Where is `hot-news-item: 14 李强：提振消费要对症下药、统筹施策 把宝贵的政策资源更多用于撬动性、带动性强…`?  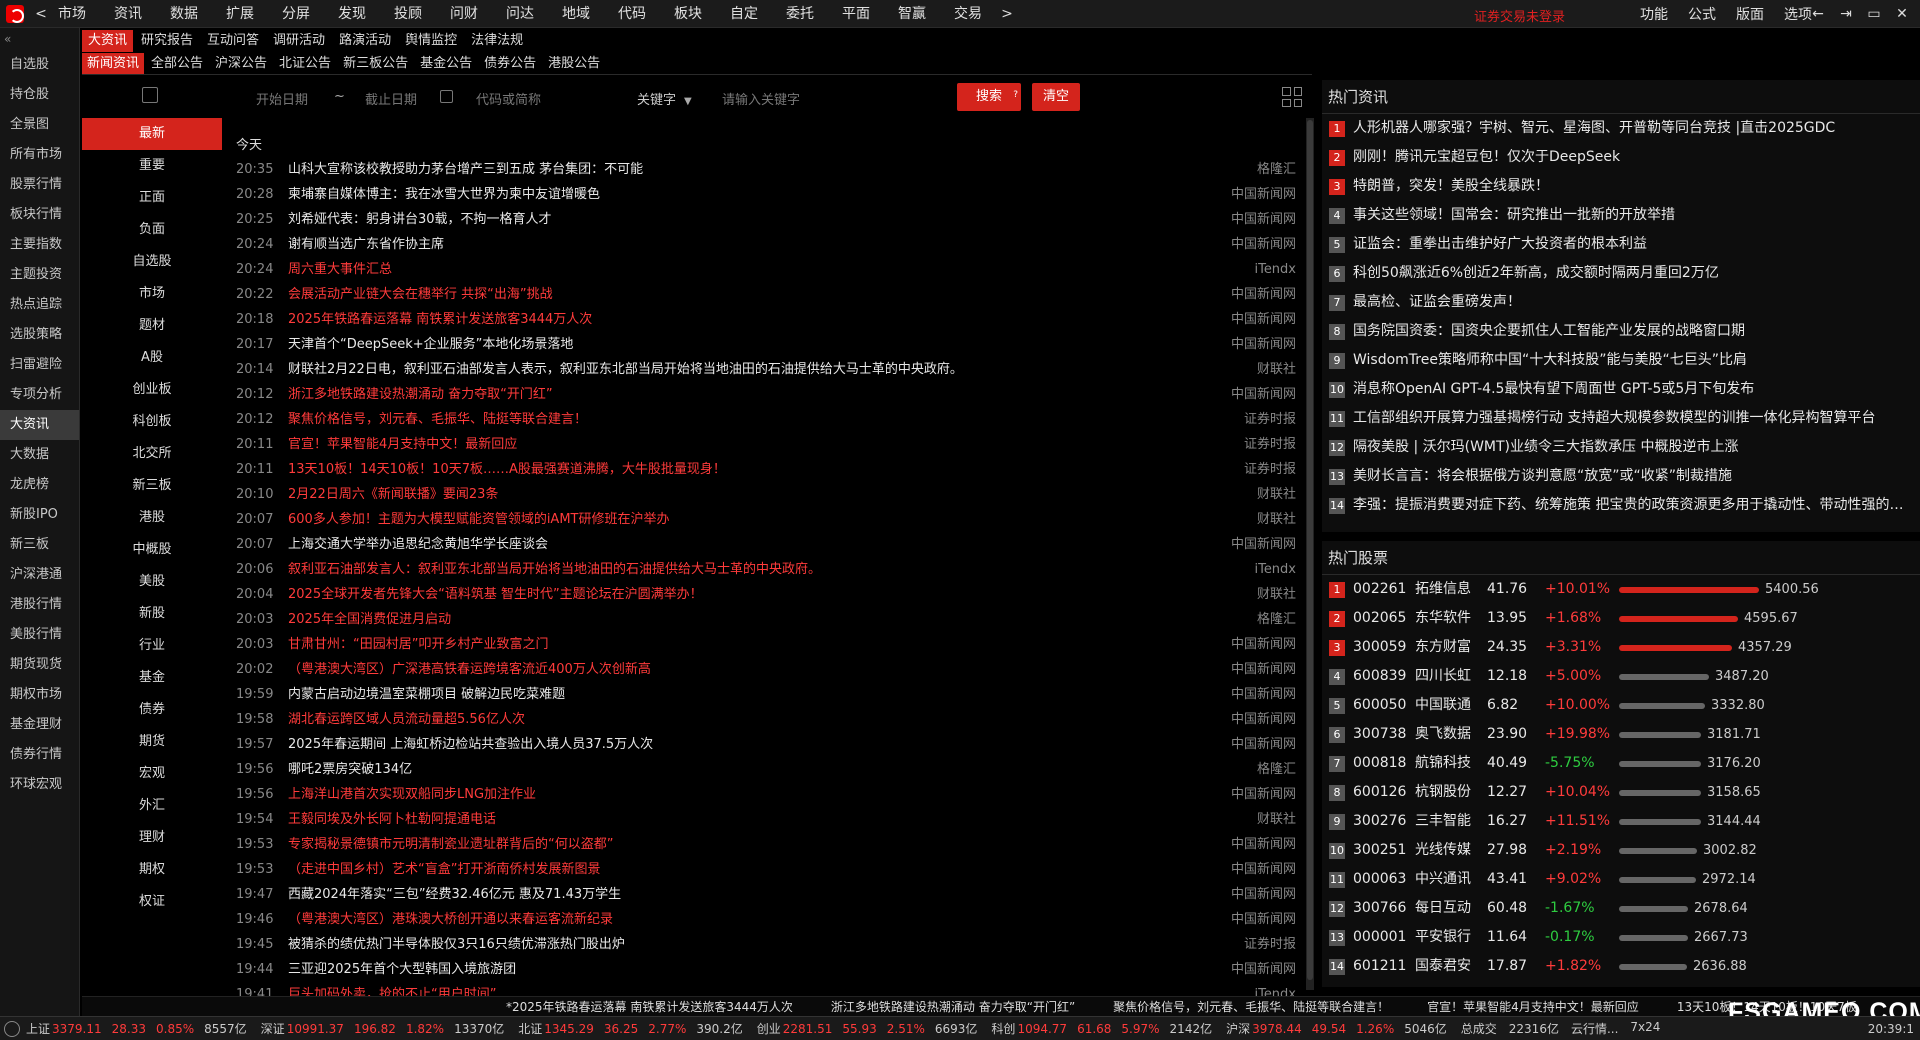 hot-news-item: 14 李强：提振消费要对症下药、统筹施策 把宝贵的政策资源更多用于撬动性、带动性强… is located at coordinates (1621, 505).